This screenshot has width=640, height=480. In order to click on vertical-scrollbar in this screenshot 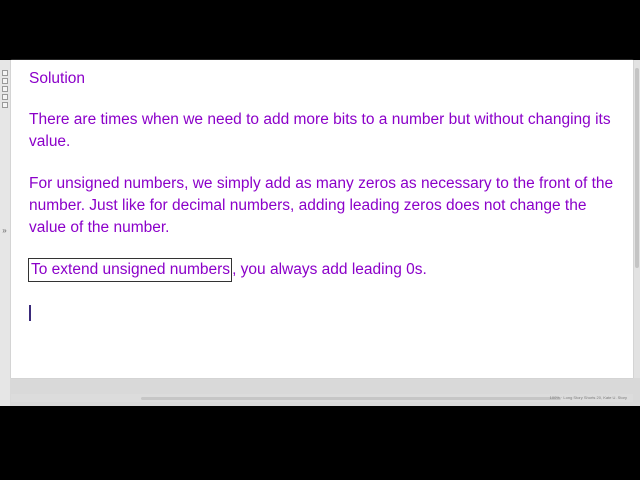, I will do `click(637, 219)`.